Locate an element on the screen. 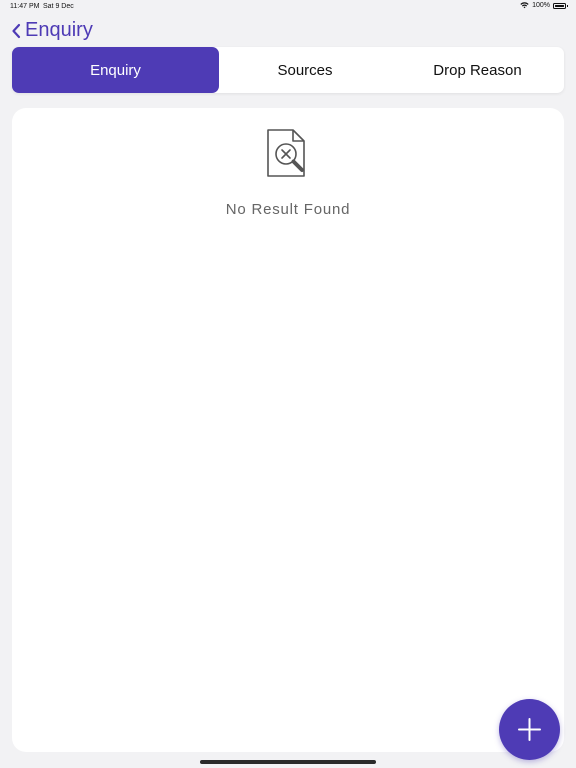 This screenshot has height=768, width=576. wifi-icon is located at coordinates (524, 5).